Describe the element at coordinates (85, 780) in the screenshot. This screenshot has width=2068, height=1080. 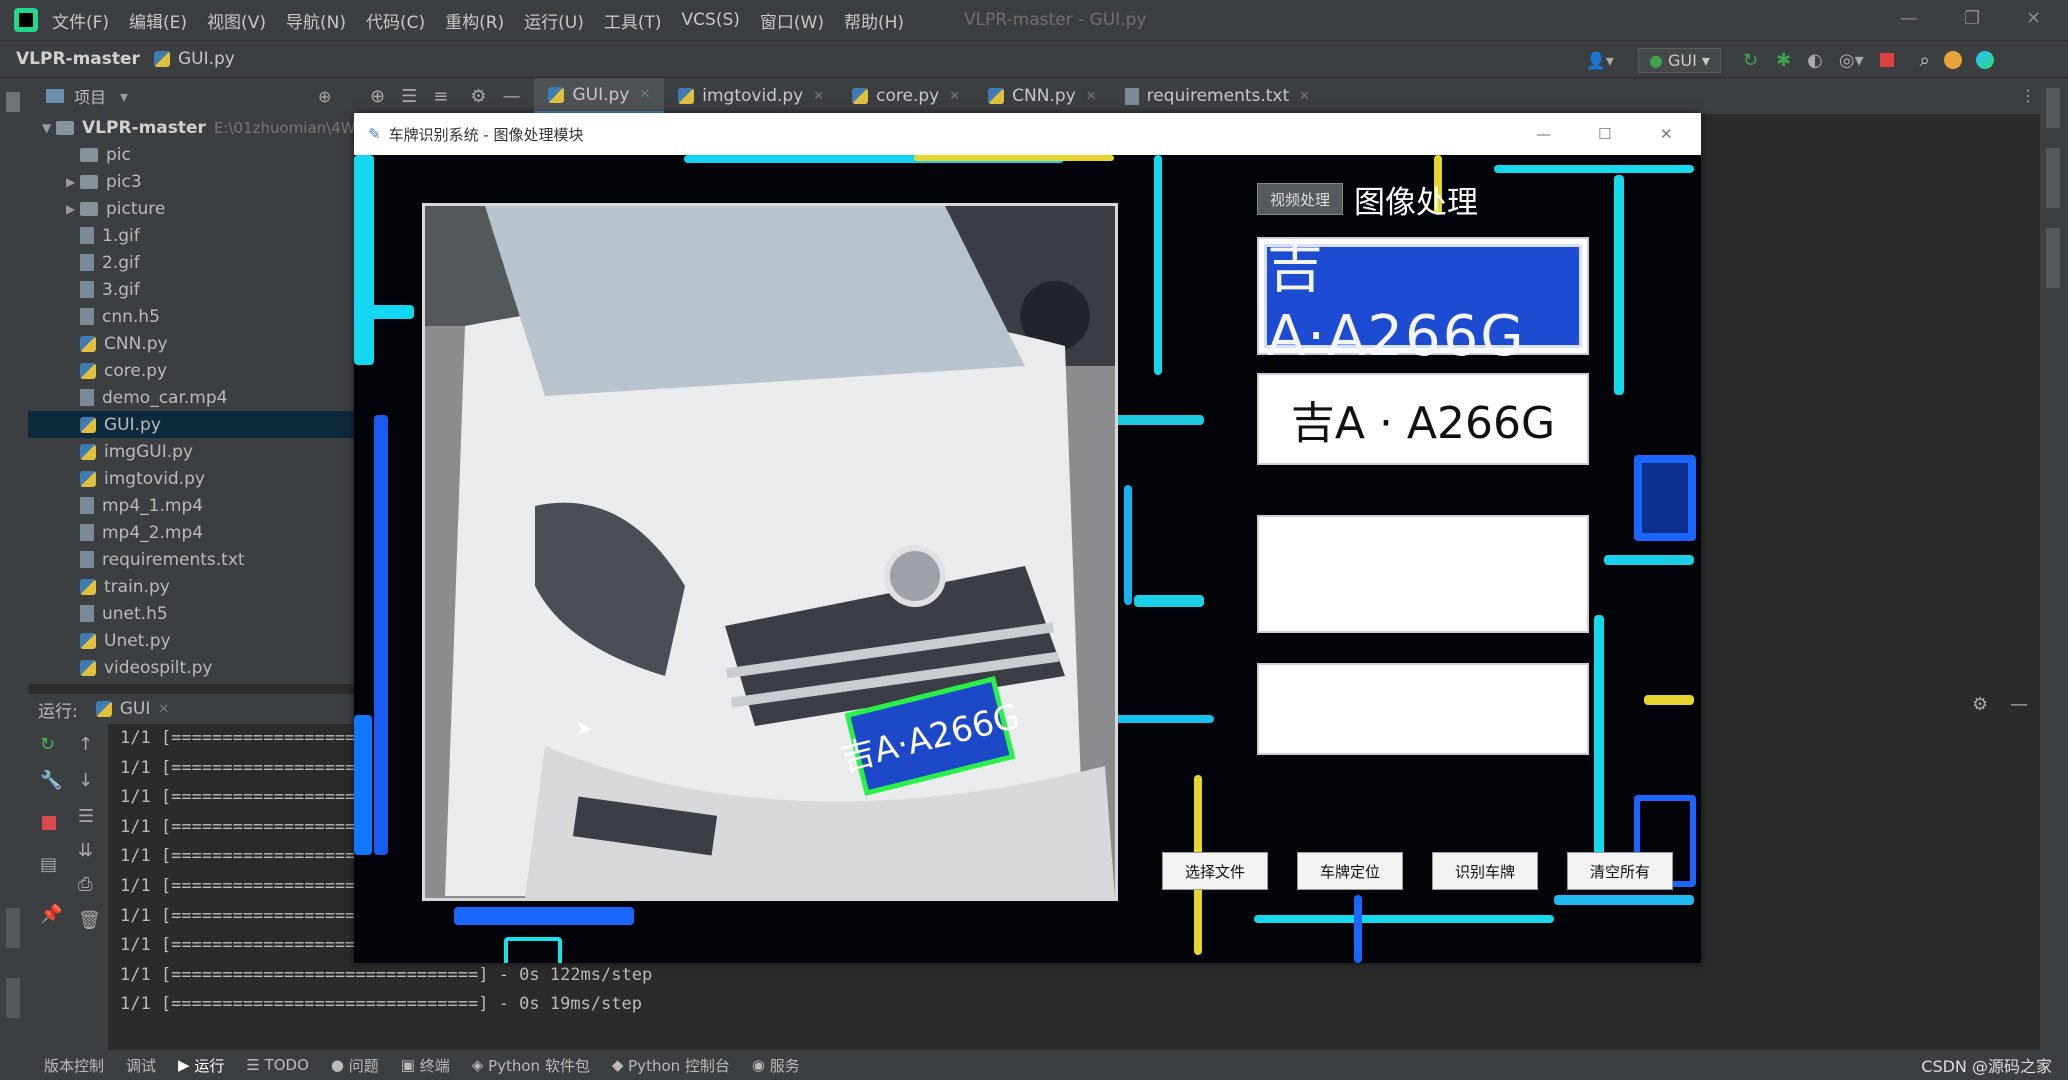
I see `arrow-down-icon: ↓` at that location.